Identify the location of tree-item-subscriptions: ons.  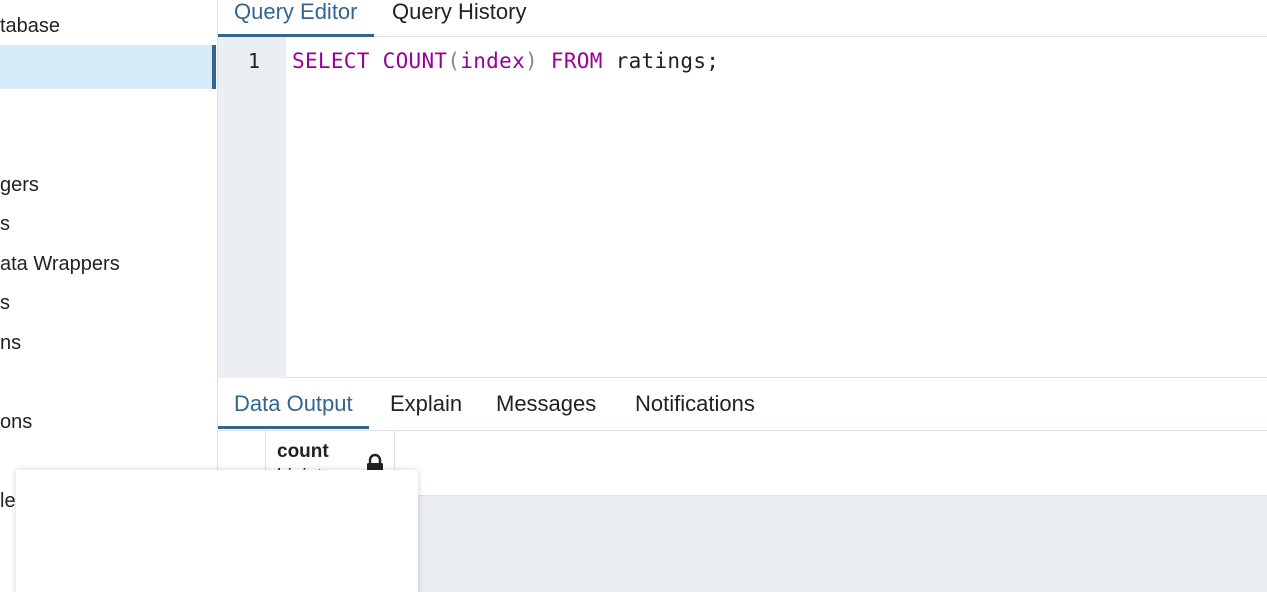
(108, 422).